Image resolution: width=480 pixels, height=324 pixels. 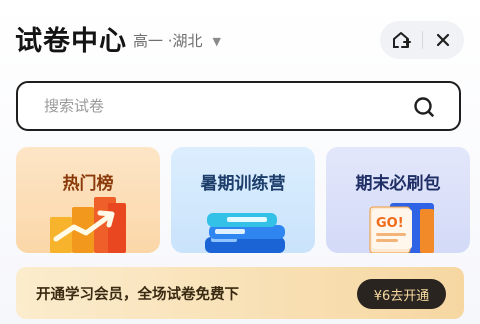 I want to click on go-book-icon: GO!, so click(x=401, y=228).